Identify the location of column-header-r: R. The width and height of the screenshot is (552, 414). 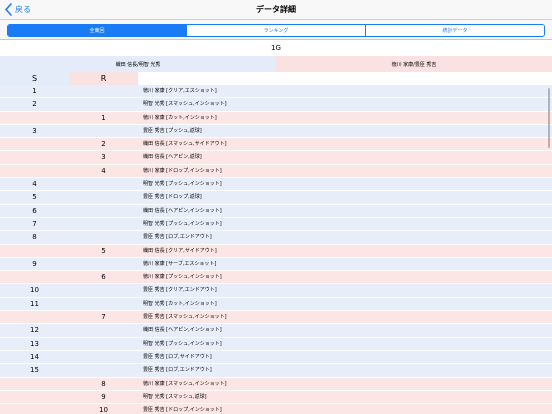
(103, 78).